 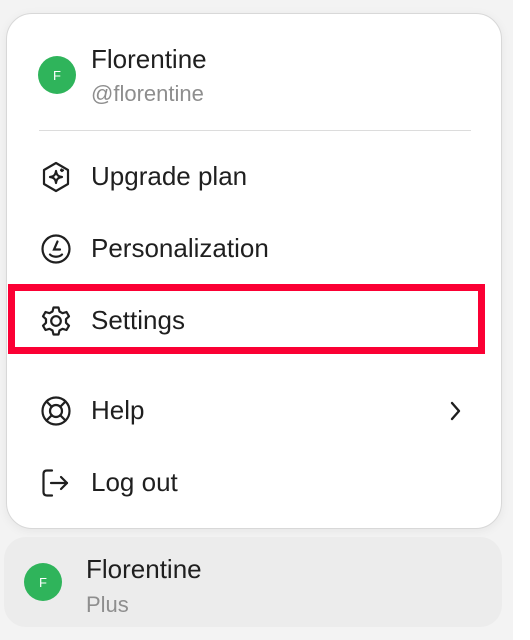 What do you see at coordinates (521, 320) in the screenshot?
I see `window-edge` at bounding box center [521, 320].